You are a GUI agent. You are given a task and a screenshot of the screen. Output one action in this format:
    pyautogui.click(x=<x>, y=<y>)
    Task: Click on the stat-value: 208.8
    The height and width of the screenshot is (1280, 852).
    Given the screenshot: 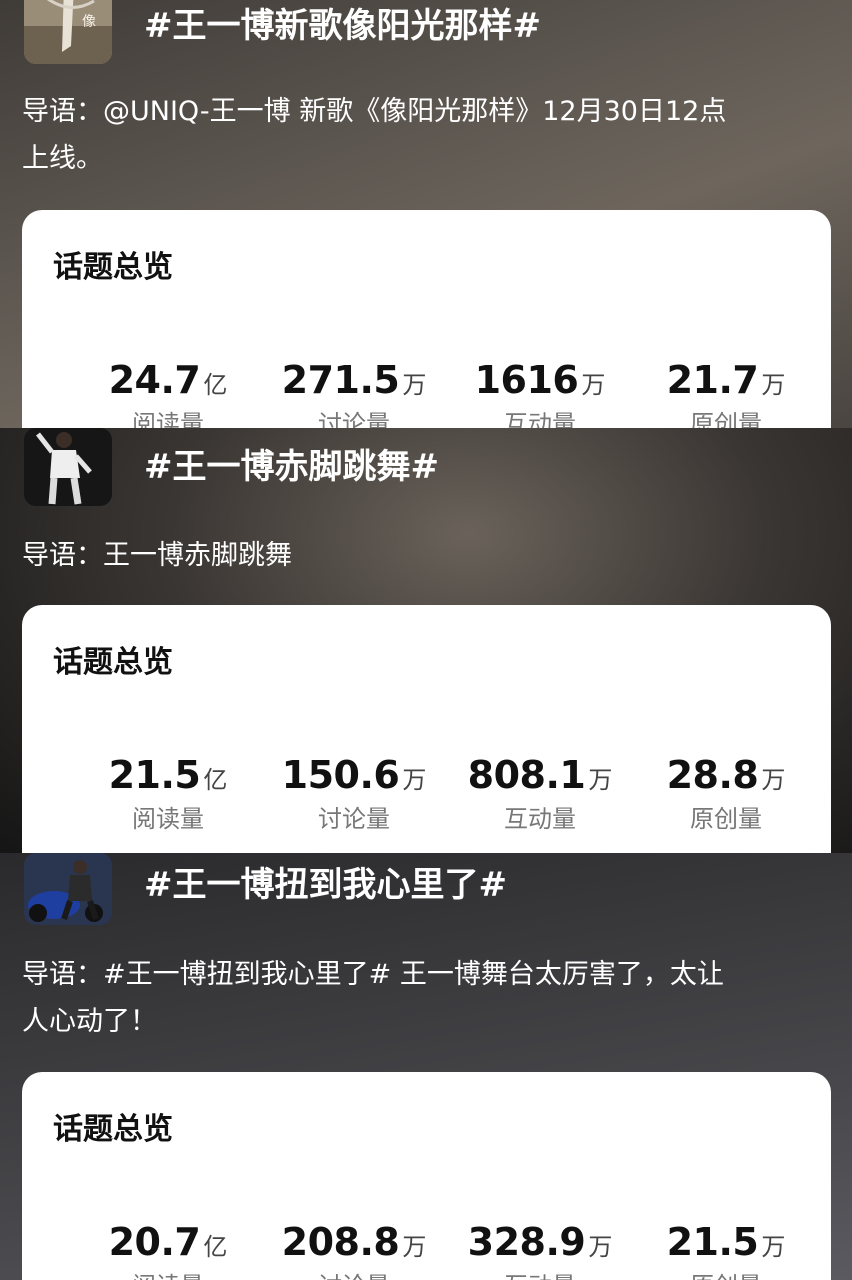 What is the action you would take?
    pyautogui.click(x=340, y=1242)
    